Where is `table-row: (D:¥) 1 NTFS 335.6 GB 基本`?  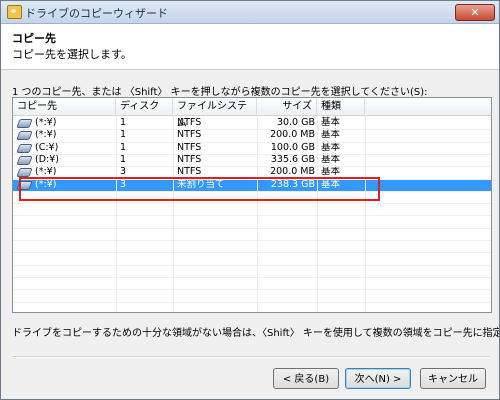 table-row: (D:¥) 1 NTFS 335.6 GB 基本 is located at coordinates (252, 160).